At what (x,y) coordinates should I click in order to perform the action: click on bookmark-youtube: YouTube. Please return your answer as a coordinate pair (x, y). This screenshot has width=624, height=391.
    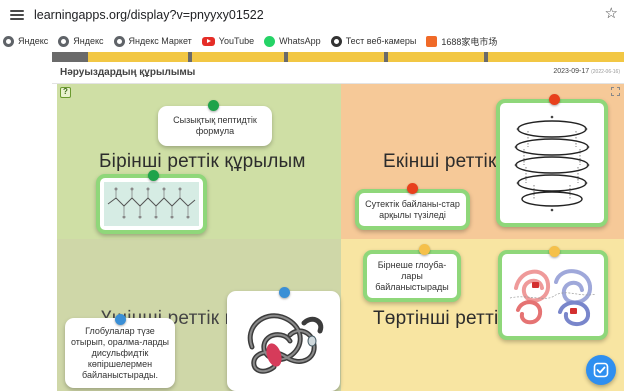
    Looking at the image, I should click on (227, 41).